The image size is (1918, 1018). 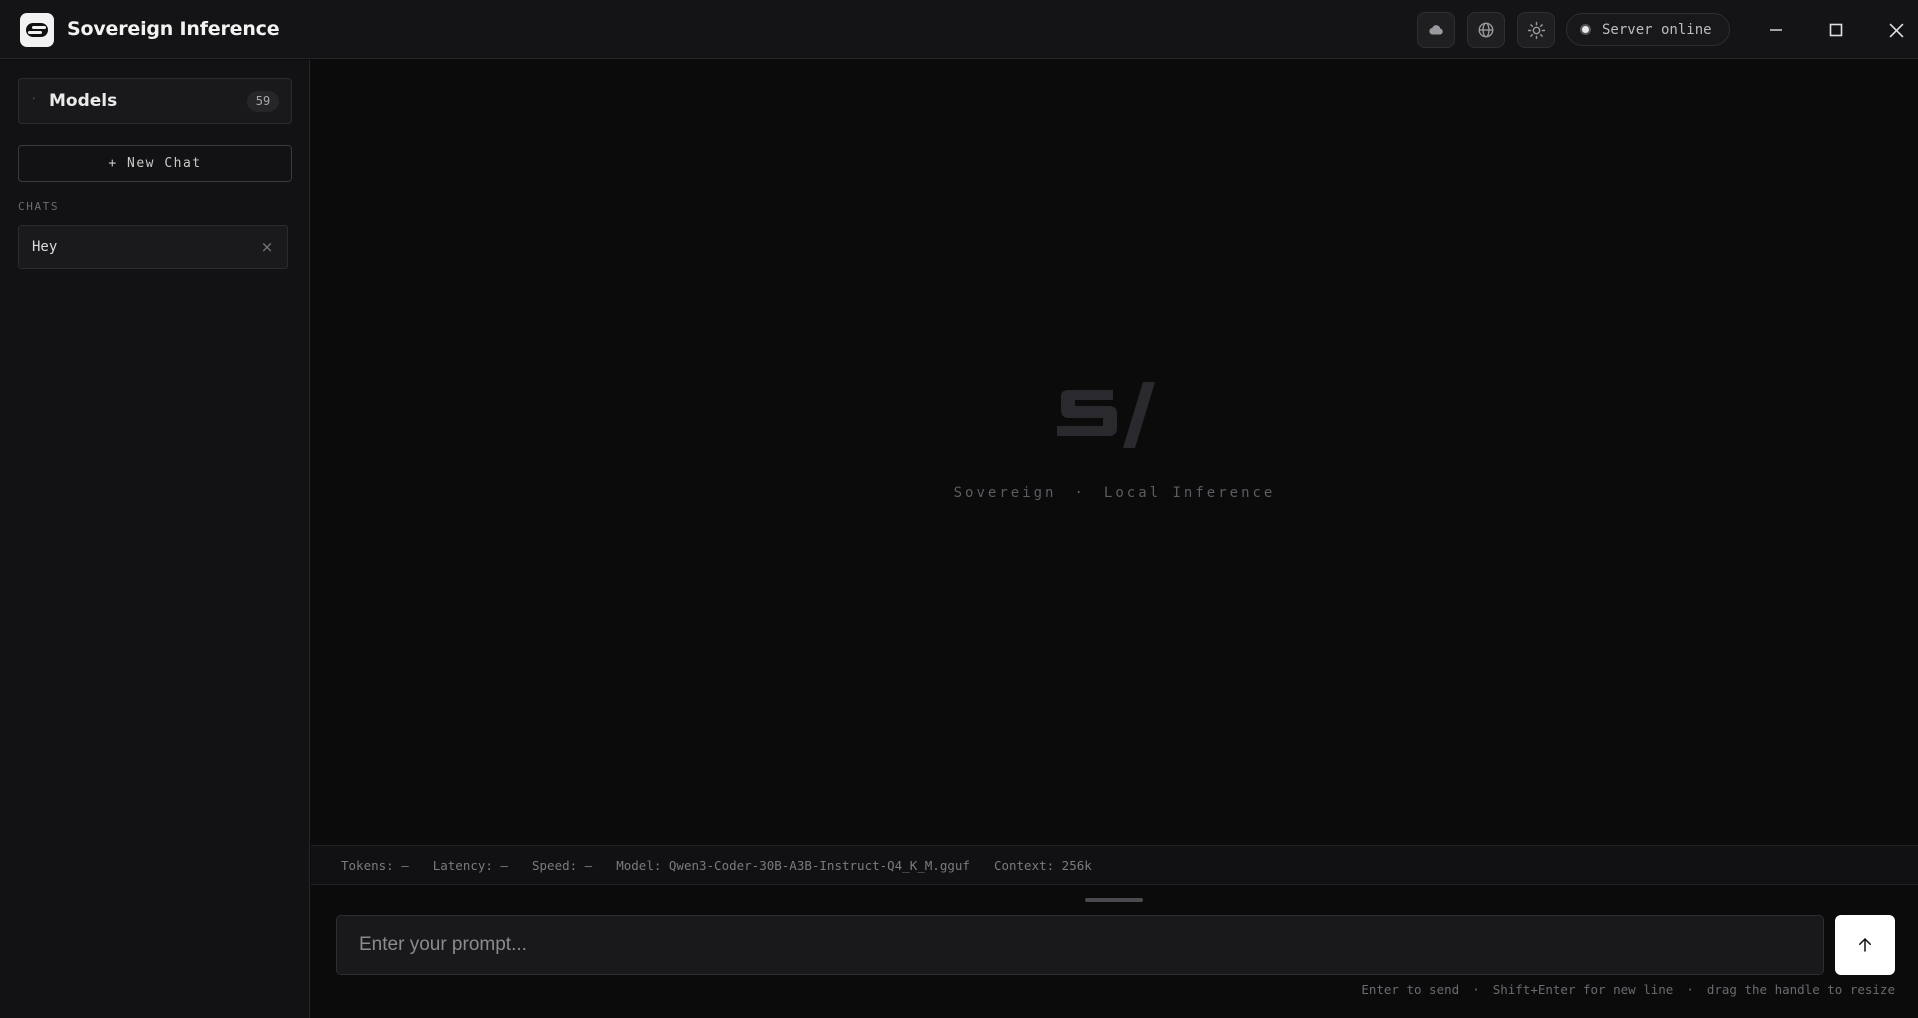 I want to click on arrow-up-icon, so click(x=1865, y=945).